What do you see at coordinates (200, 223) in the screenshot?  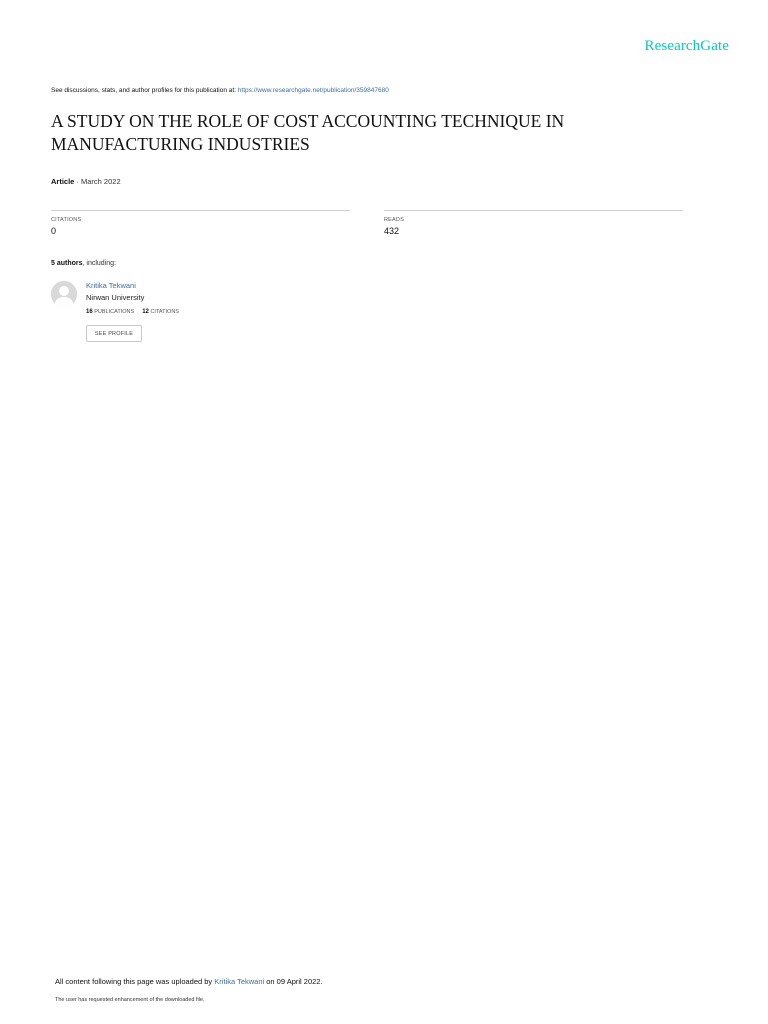 I see `citations-stat: CITATIONS 0` at bounding box center [200, 223].